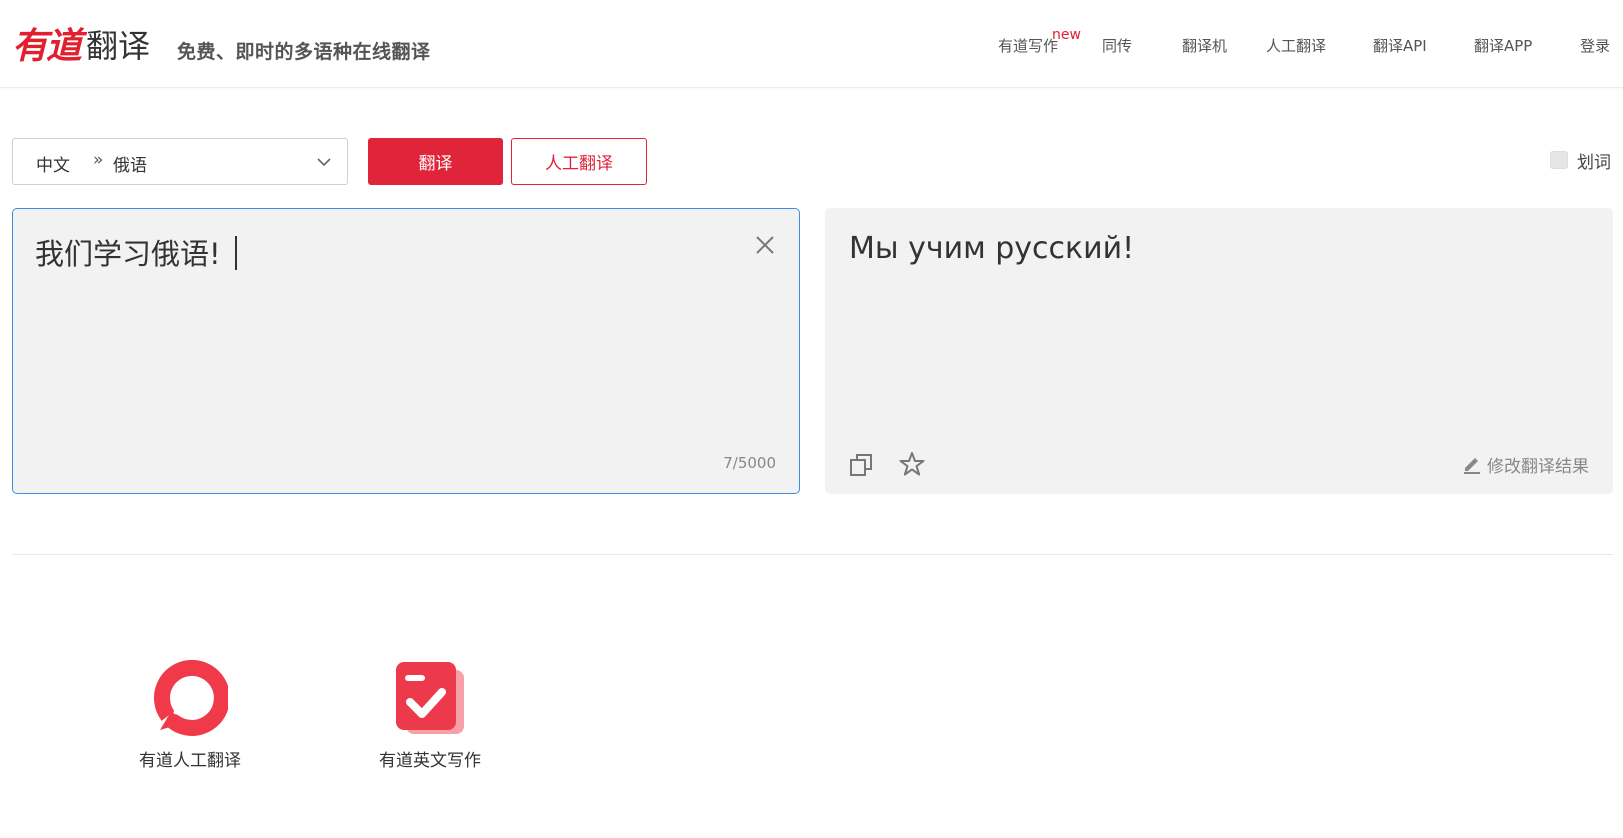  What do you see at coordinates (1028, 45) in the screenshot?
I see `nav-item-youdao-writing: 有道写作` at bounding box center [1028, 45].